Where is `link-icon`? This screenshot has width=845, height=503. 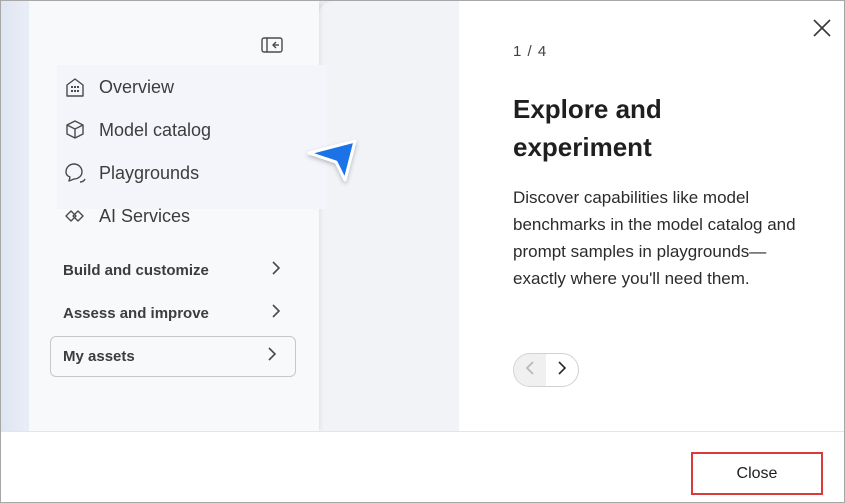 link-icon is located at coordinates (75, 216).